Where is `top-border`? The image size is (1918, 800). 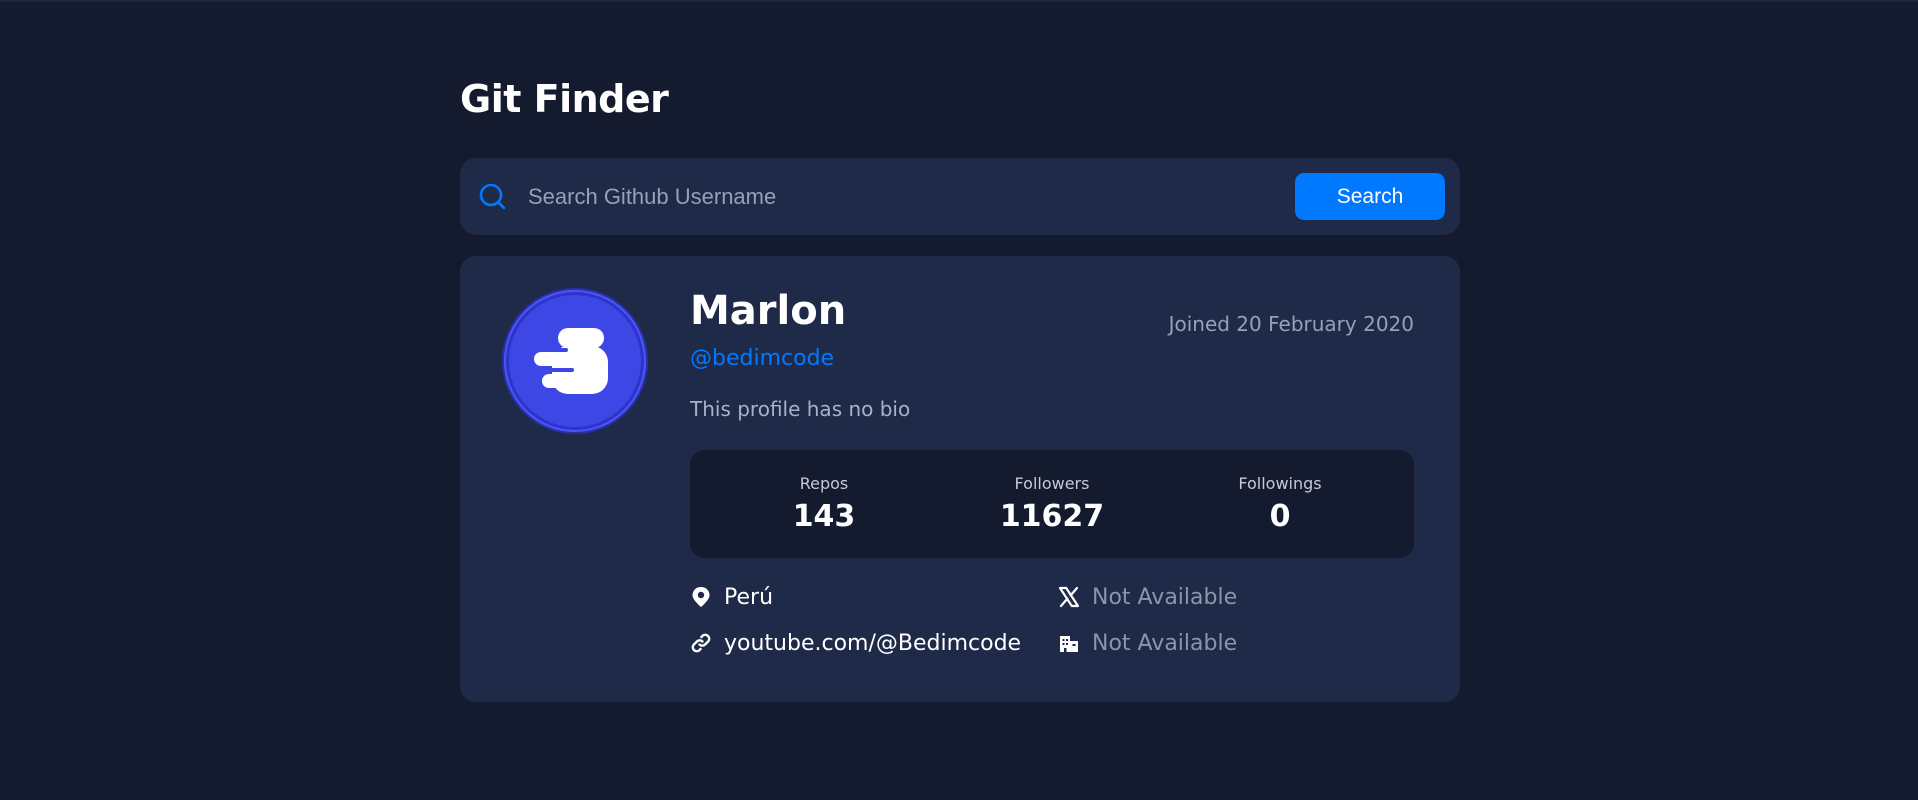 top-border is located at coordinates (959, 1).